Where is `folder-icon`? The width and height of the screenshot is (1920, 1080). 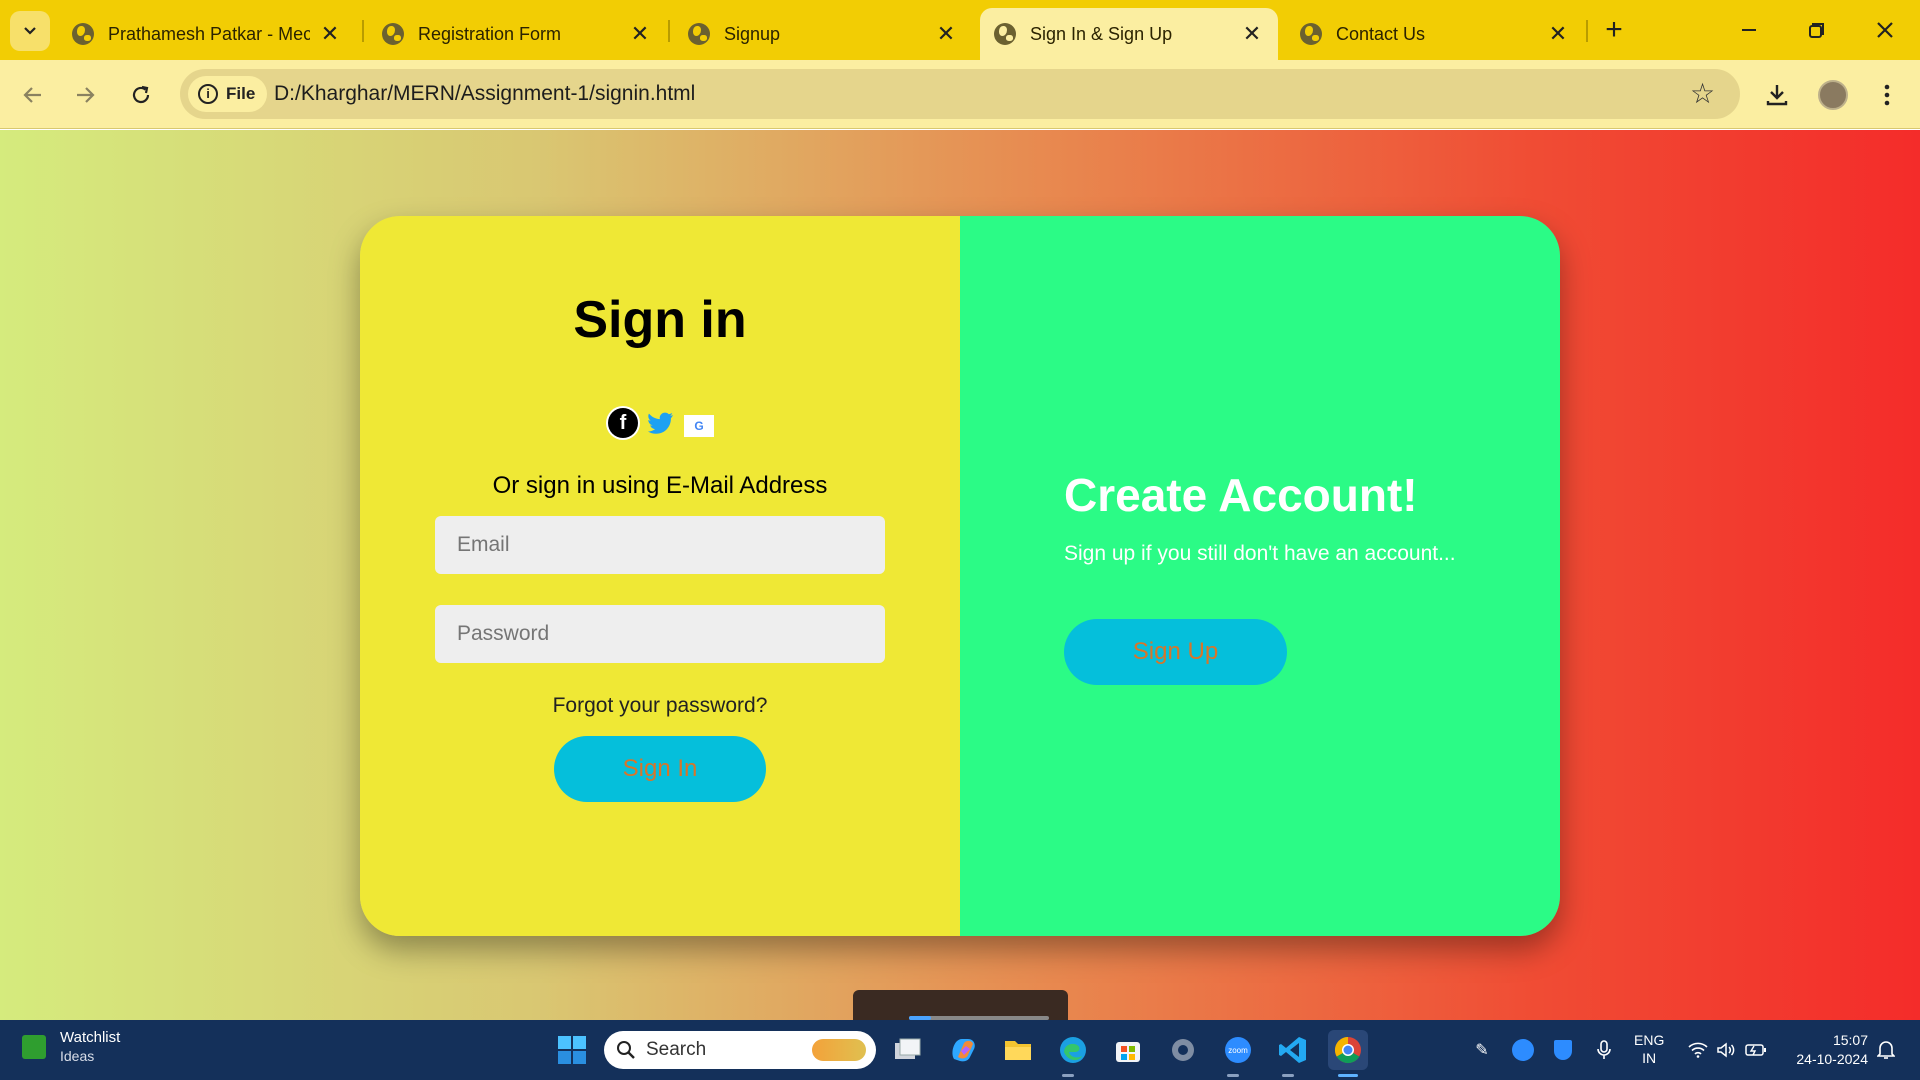
folder-icon is located at coordinates (1018, 1050).